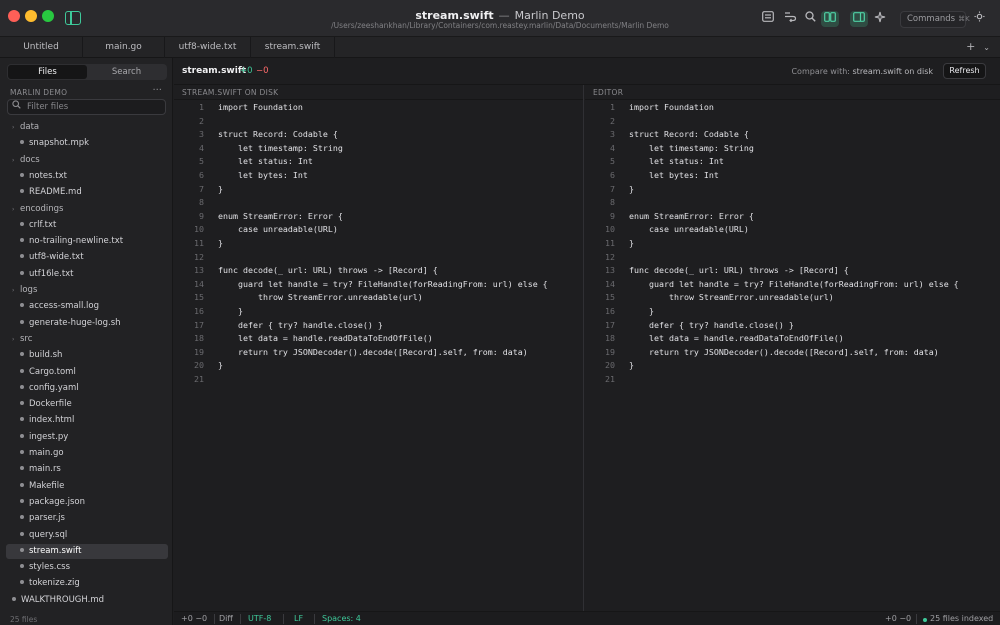 Image resolution: width=1000 pixels, height=625 pixels. I want to click on file-label: Cargo.toml, so click(52, 371).